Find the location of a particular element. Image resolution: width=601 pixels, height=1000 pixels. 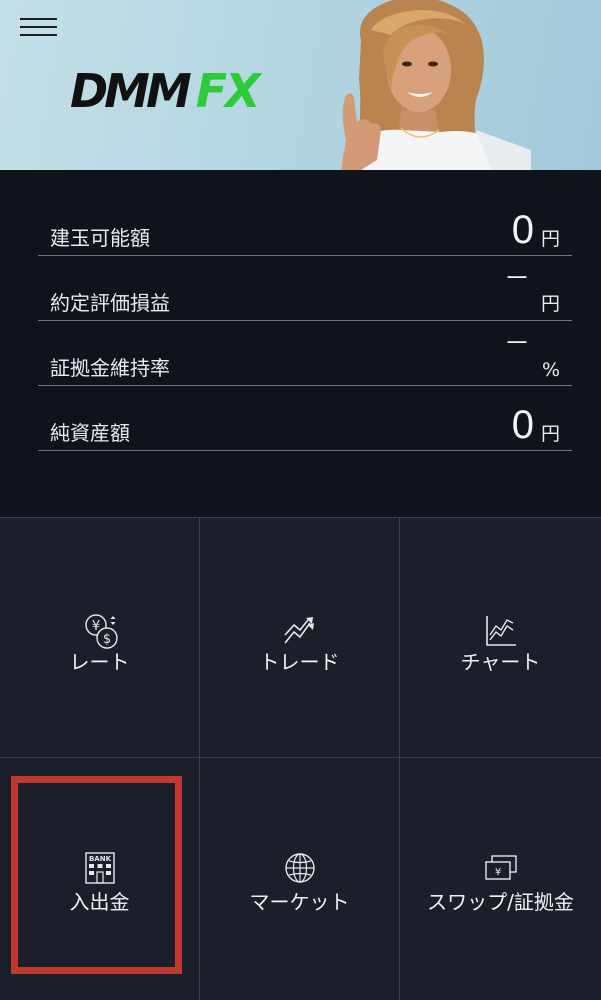

bank-icon-text: BANK is located at coordinates (99, 859).